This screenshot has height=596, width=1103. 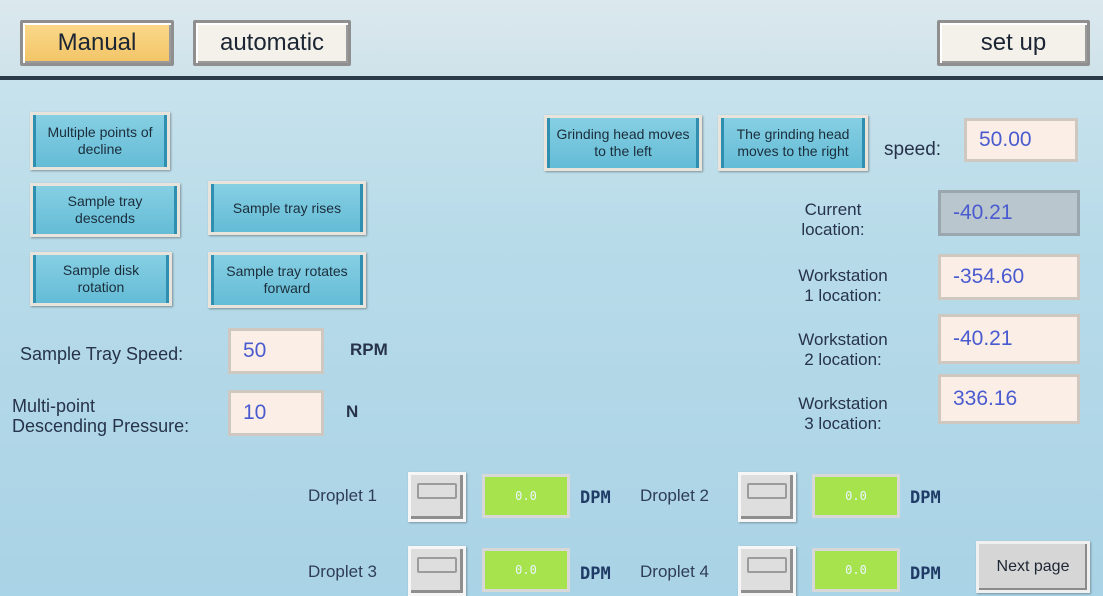 I want to click on sample-tray-descends-button: Sample tray descends, so click(x=105, y=210).